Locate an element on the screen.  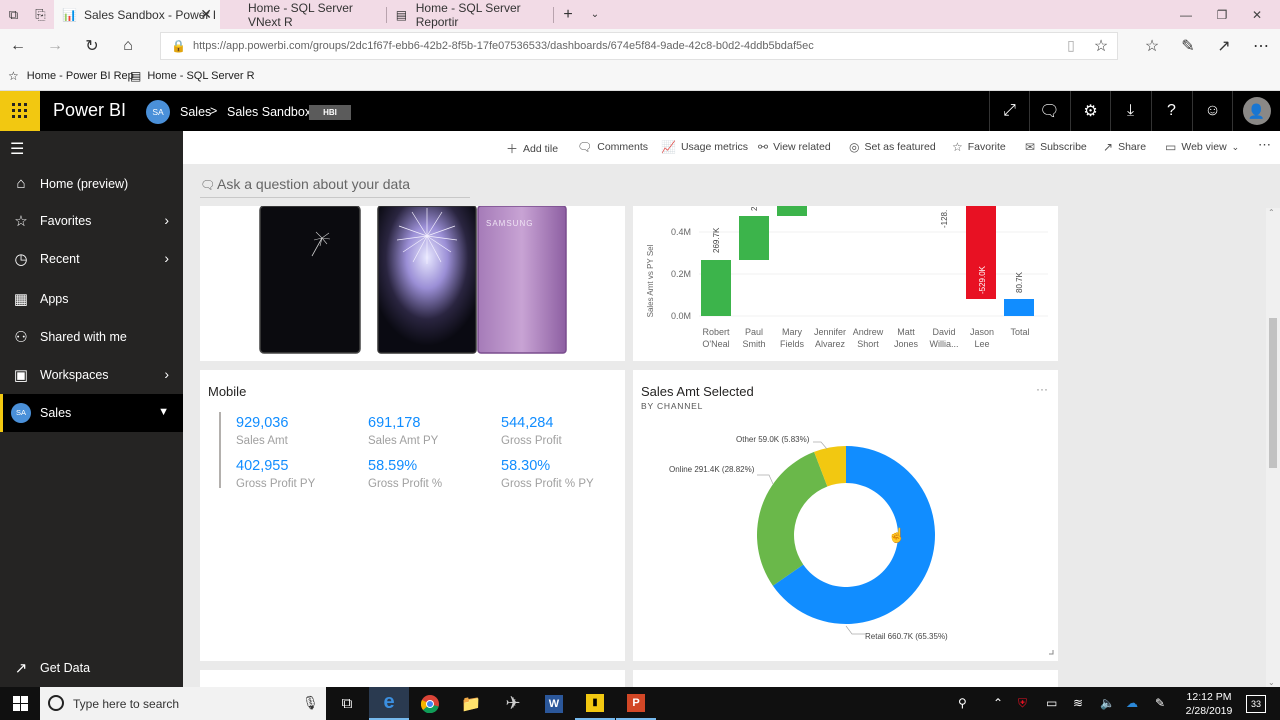
browser-tab-sql-reporting: ▤ Home - SQL Server Reportir is located at coordinates (470, 14).